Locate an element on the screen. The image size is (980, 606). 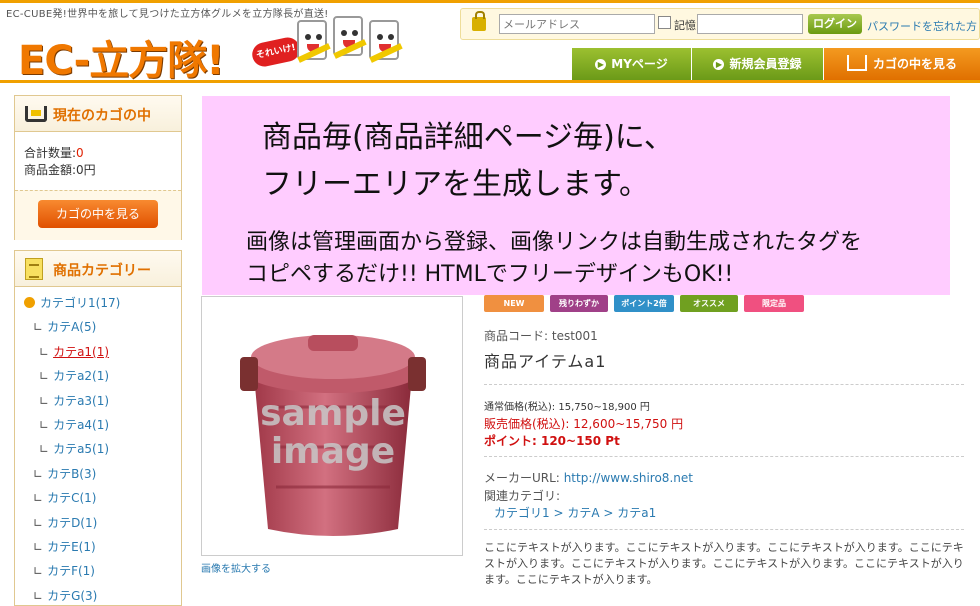
category-label: カテa4(1) is located at coordinates (81, 424).